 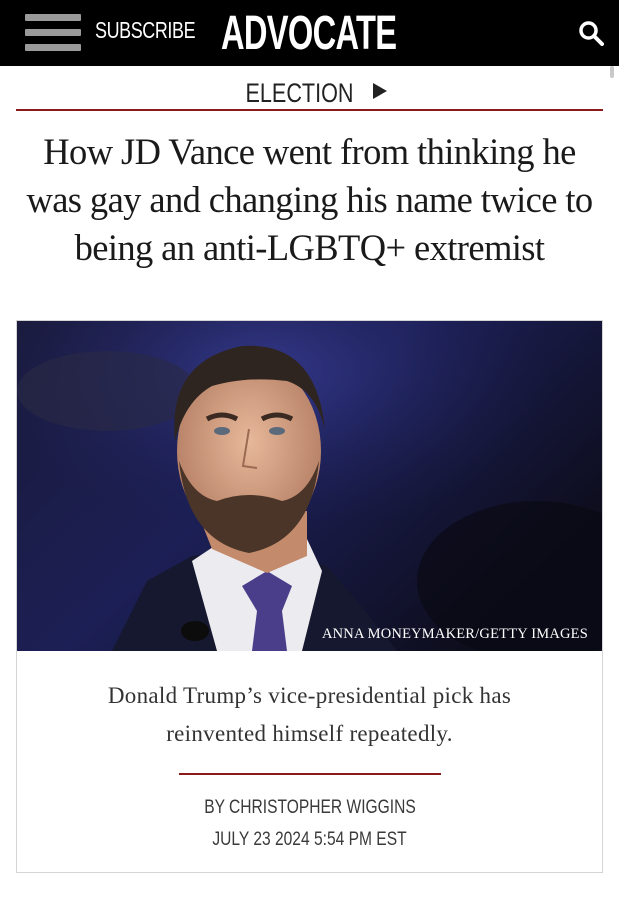 I want to click on site-logo: ADVOCATE, so click(x=309, y=33).